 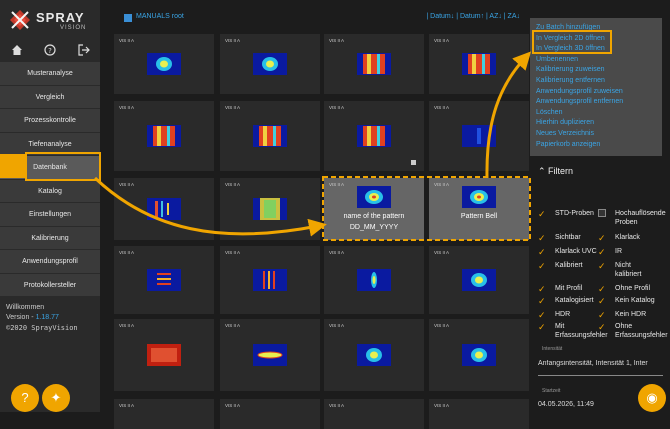 What do you see at coordinates (50, 285) in the screenshot?
I see `sidebar-item-protokollersteller: Protokollersteller` at bounding box center [50, 285].